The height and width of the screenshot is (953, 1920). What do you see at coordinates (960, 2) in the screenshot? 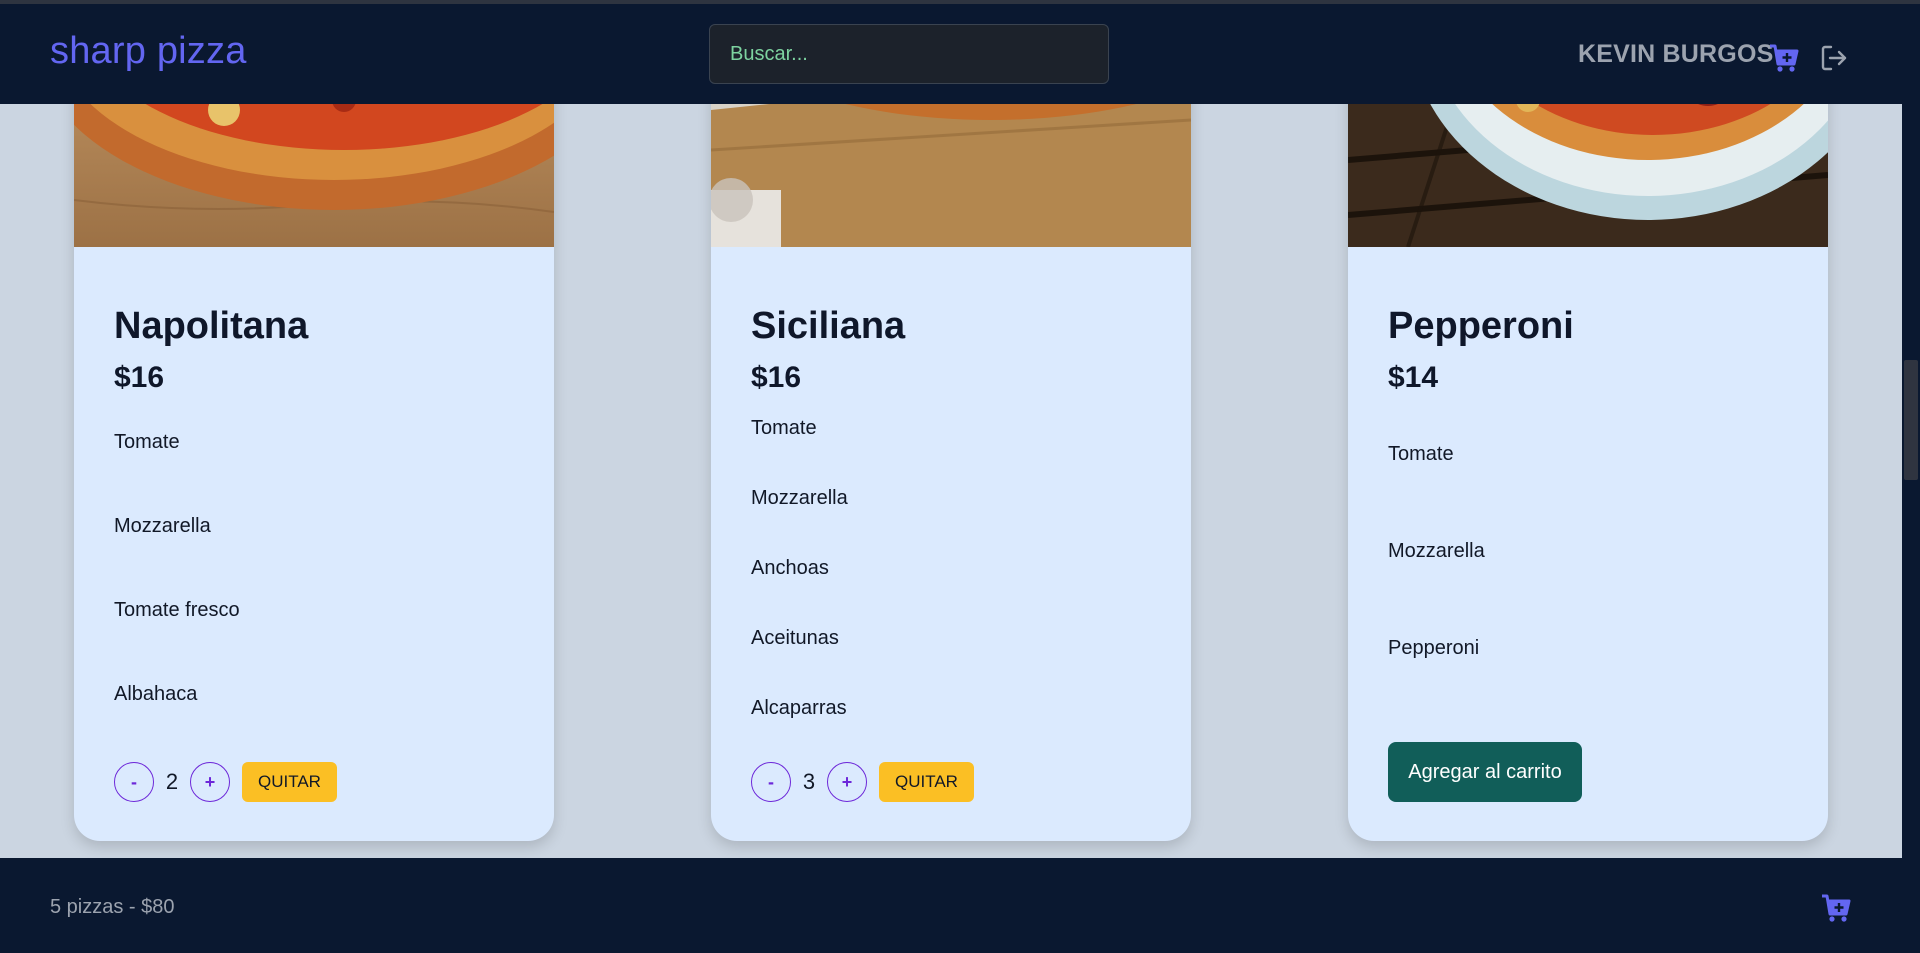
I see `window-top-border` at bounding box center [960, 2].